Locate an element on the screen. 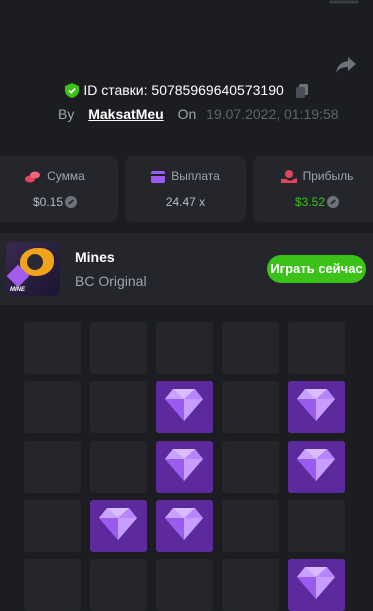  share-icon is located at coordinates (346, 65).